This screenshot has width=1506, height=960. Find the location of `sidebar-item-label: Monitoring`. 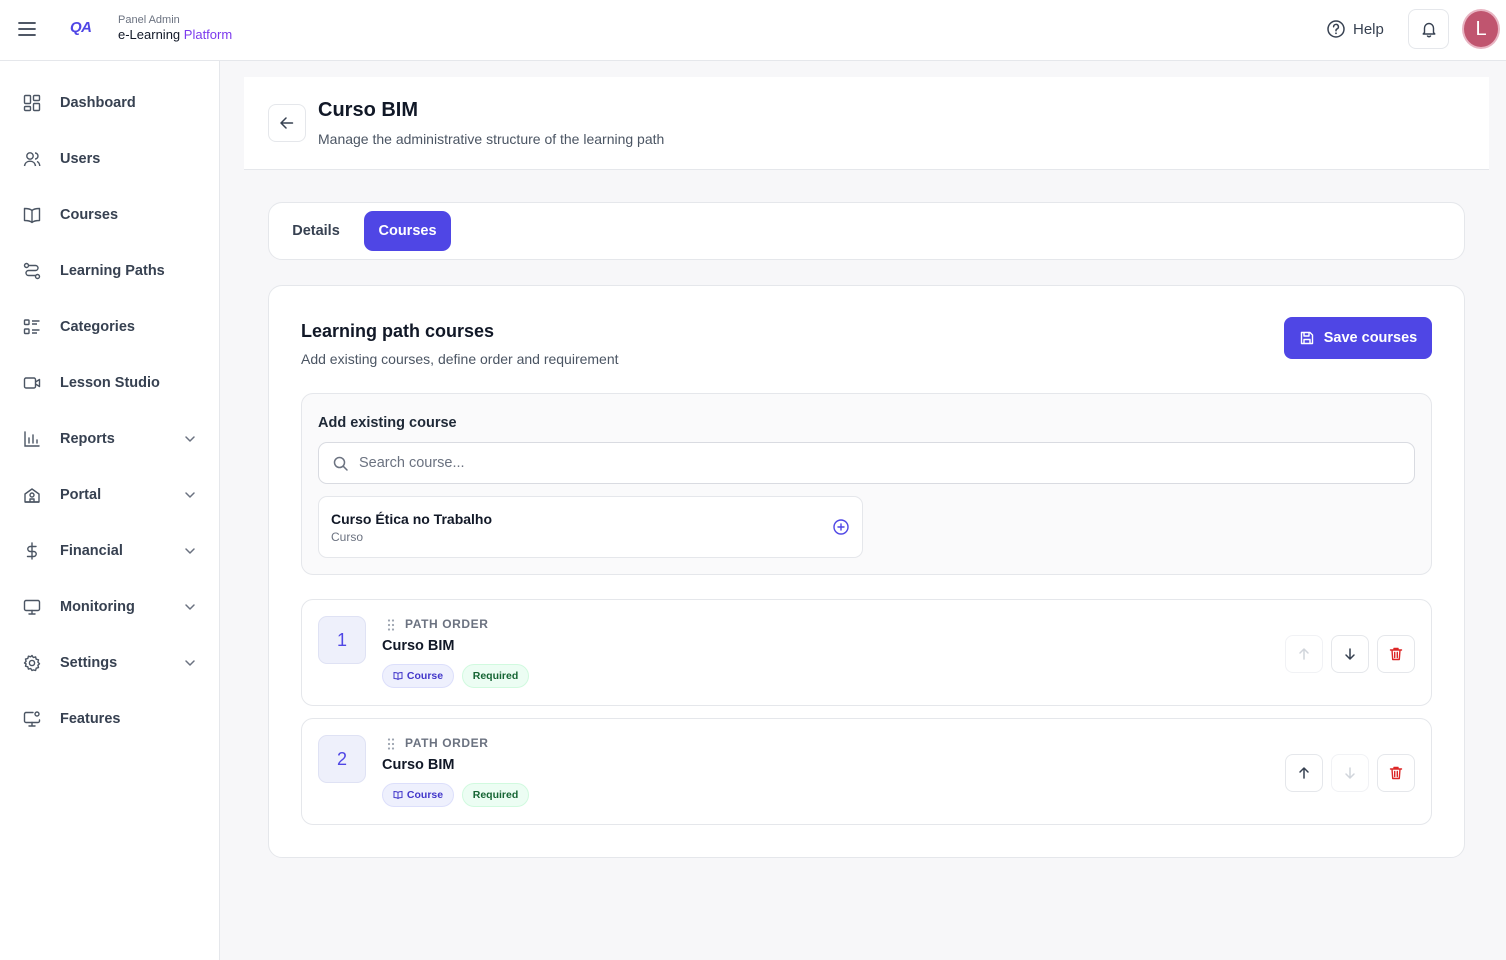

sidebar-item-label: Monitoring is located at coordinates (97, 607).